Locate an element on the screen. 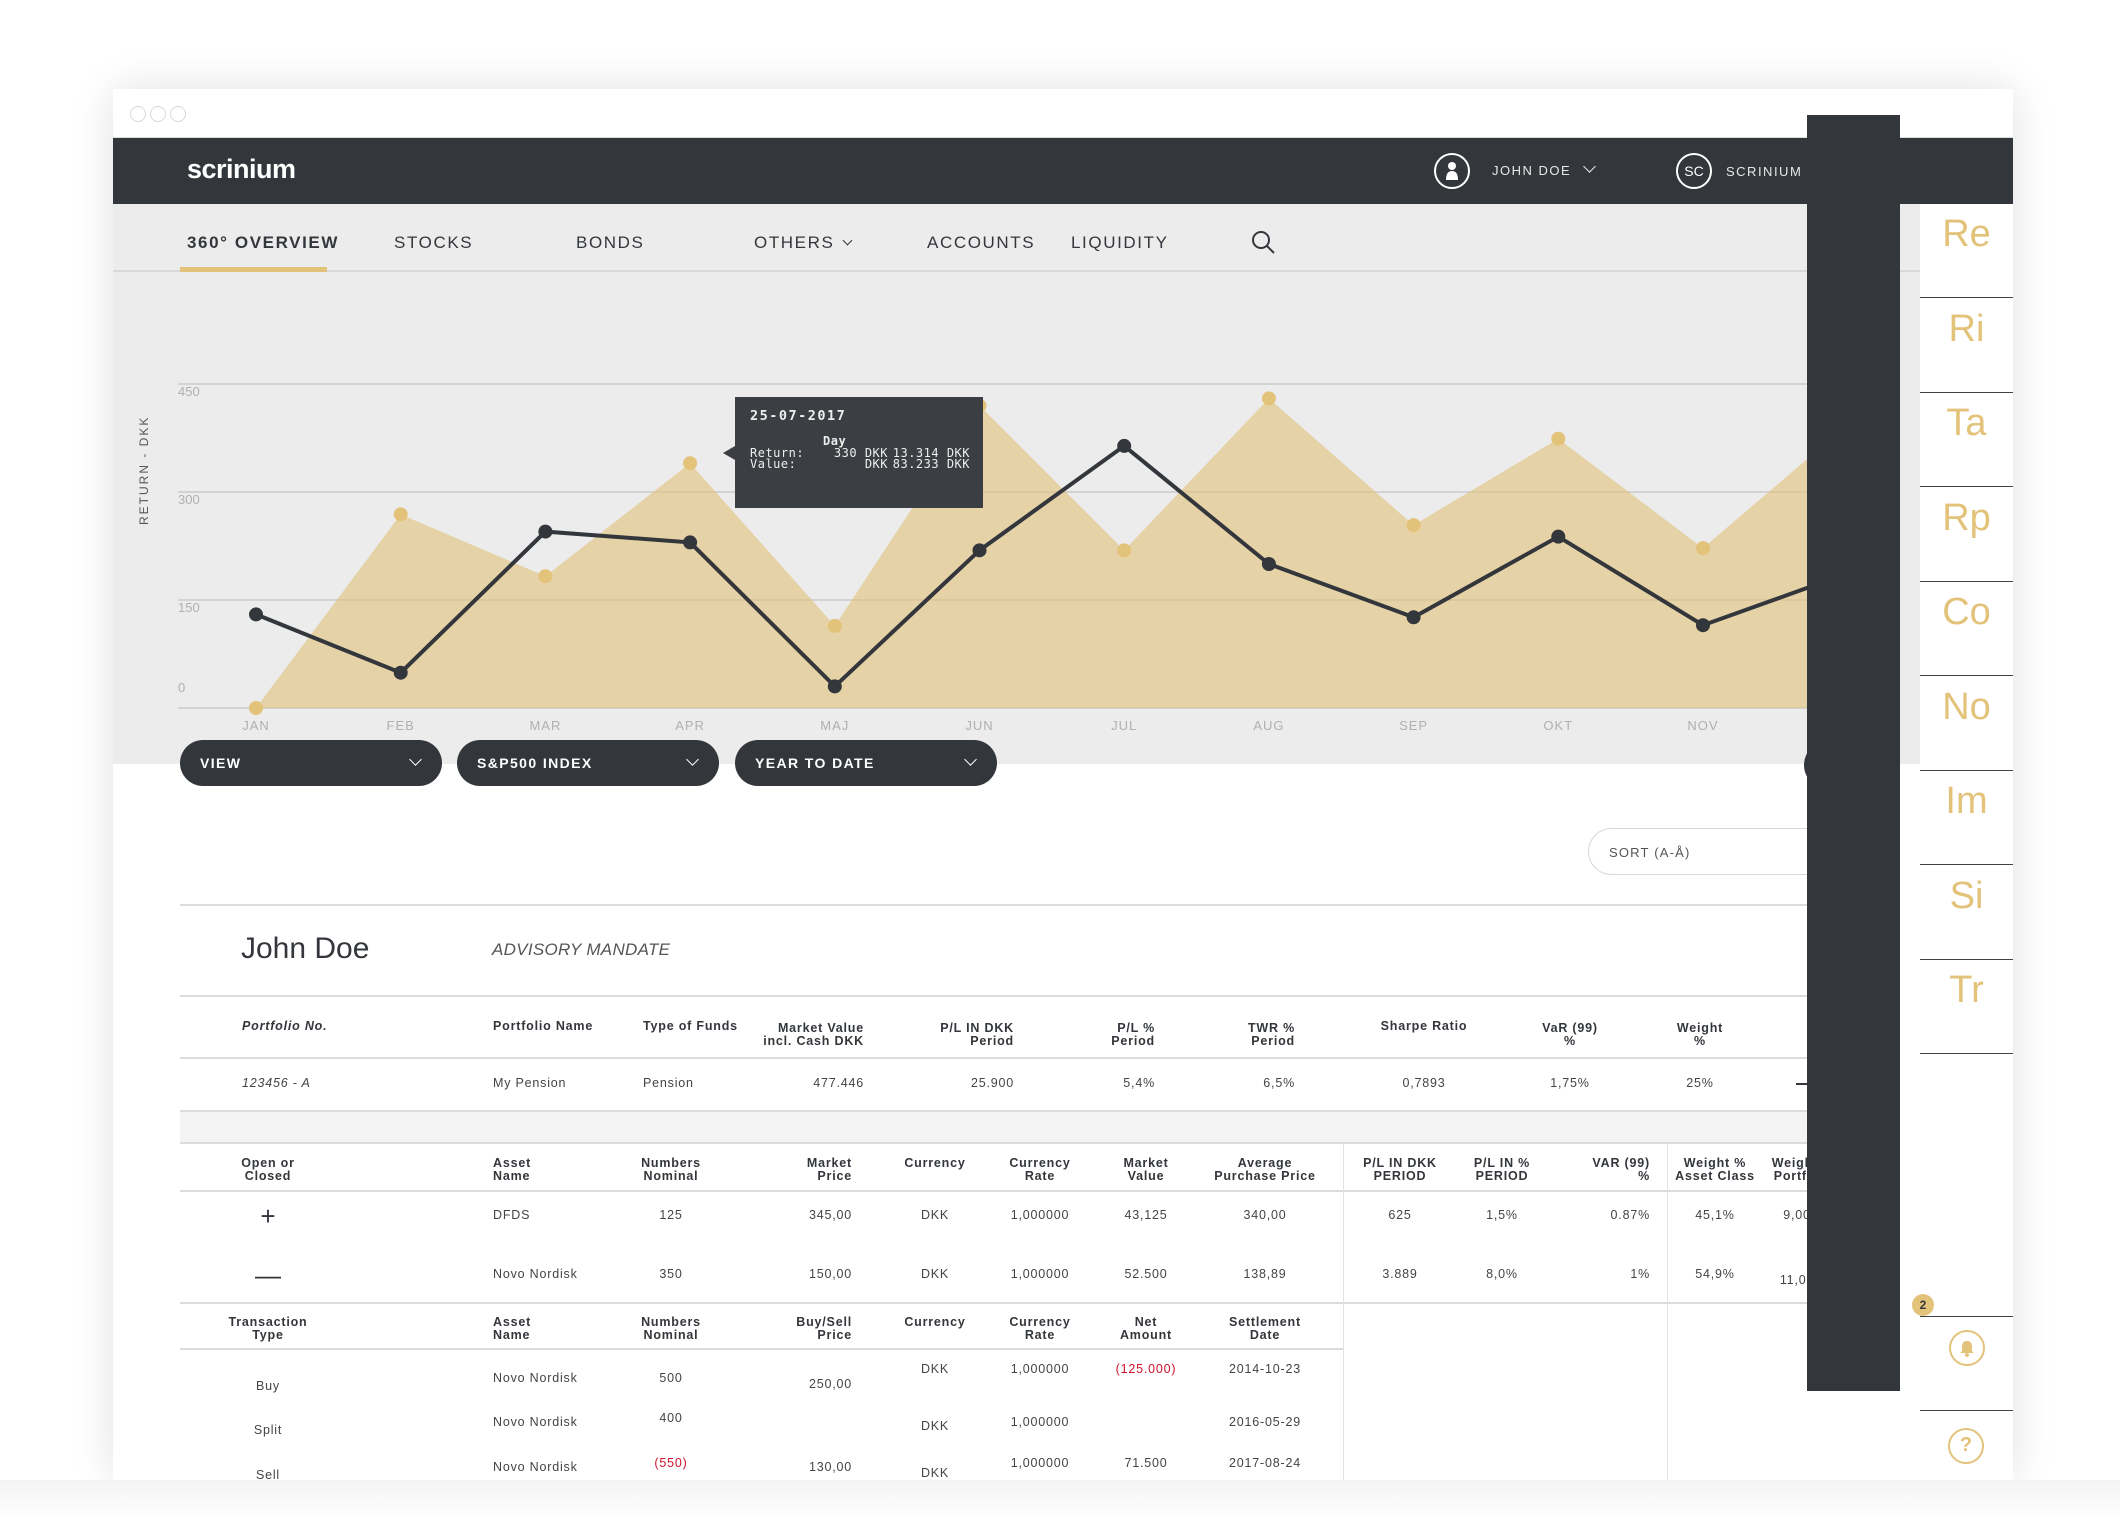 The image size is (2120, 1520). index-dropdown-label: S&P500 INDEX is located at coordinates (535, 763).